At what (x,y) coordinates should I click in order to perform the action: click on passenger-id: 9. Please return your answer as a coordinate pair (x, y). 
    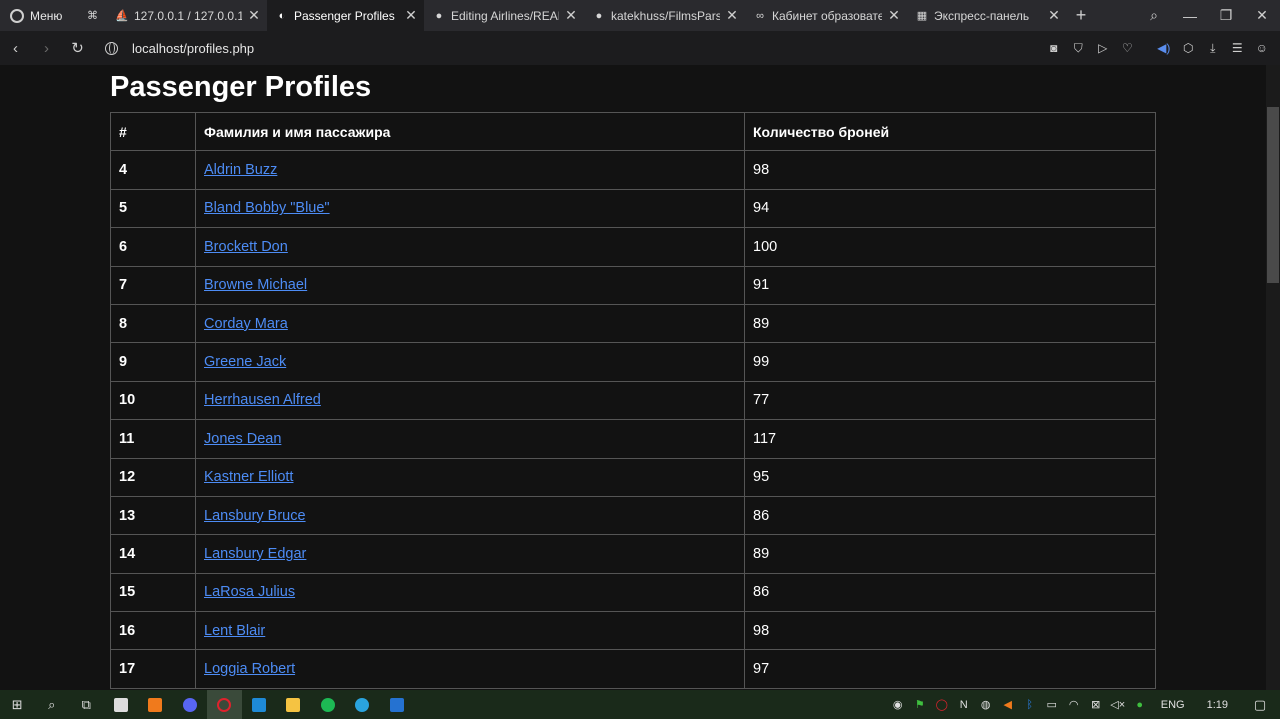
    Looking at the image, I should click on (153, 362).